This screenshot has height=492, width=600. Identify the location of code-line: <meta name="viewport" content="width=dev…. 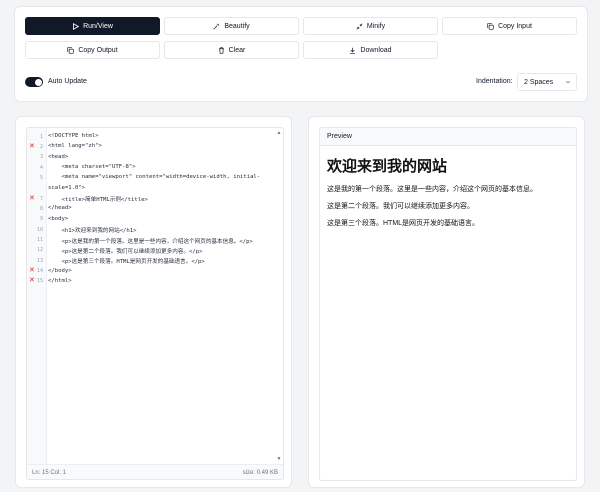
(154, 177).